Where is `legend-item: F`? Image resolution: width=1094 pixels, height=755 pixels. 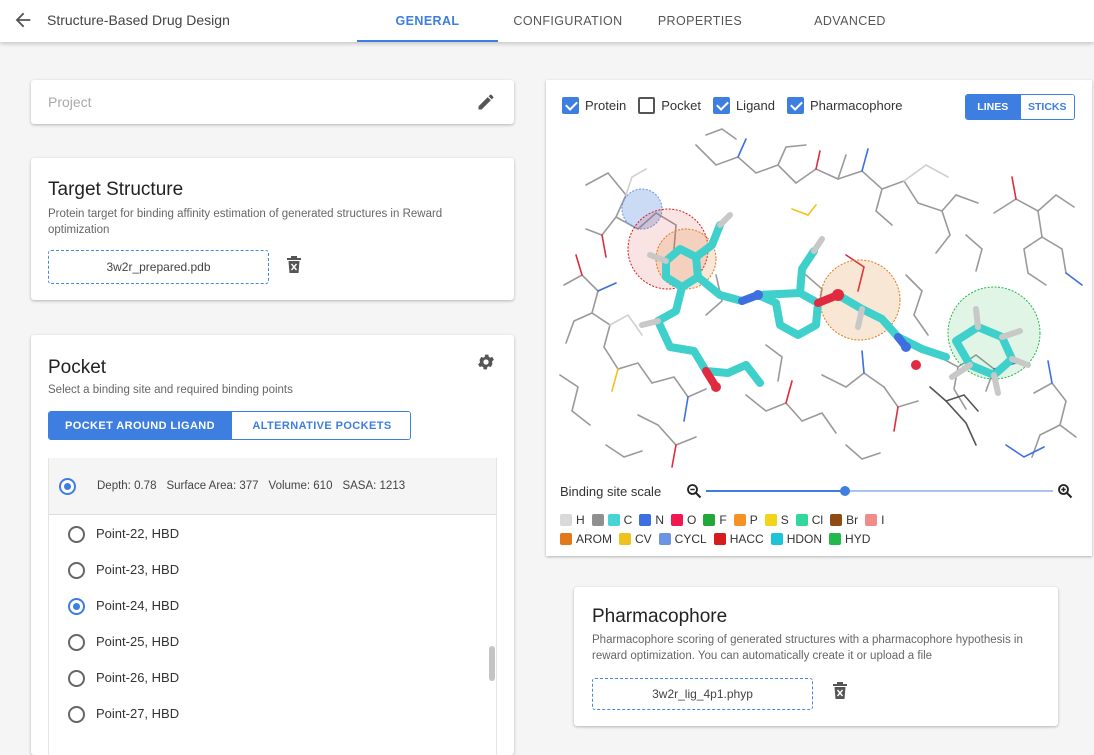 legend-item: F is located at coordinates (715, 520).